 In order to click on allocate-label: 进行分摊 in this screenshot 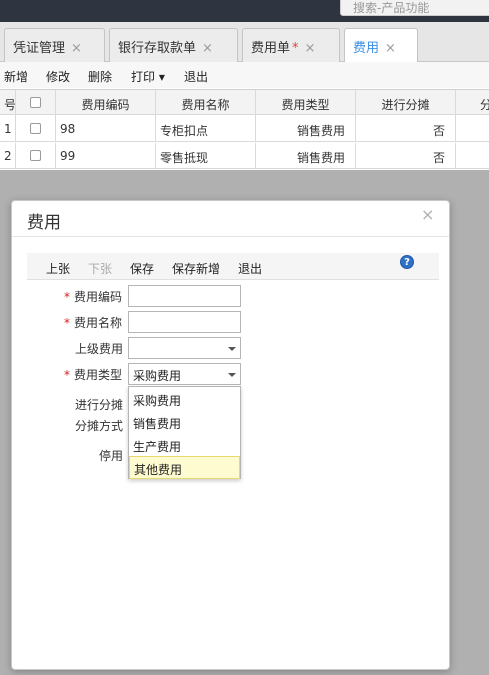, I will do `click(99, 405)`.